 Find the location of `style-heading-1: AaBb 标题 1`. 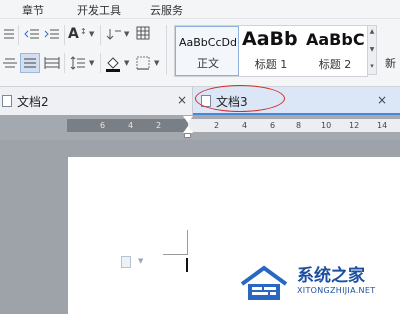

style-heading-1: AaBb 标题 1 is located at coordinates (271, 51).